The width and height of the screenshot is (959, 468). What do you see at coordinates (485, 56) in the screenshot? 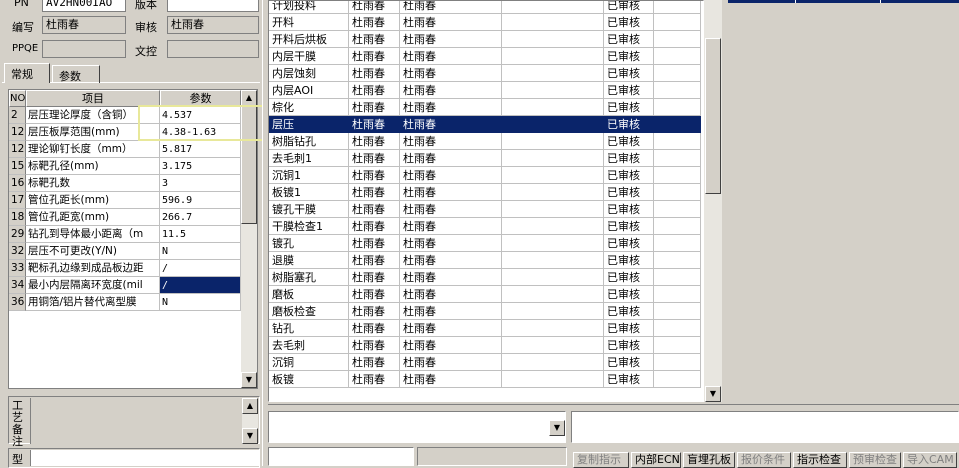
I see `process-row: 内层干膜 杜雨春 杜雨春 已审核` at bounding box center [485, 56].